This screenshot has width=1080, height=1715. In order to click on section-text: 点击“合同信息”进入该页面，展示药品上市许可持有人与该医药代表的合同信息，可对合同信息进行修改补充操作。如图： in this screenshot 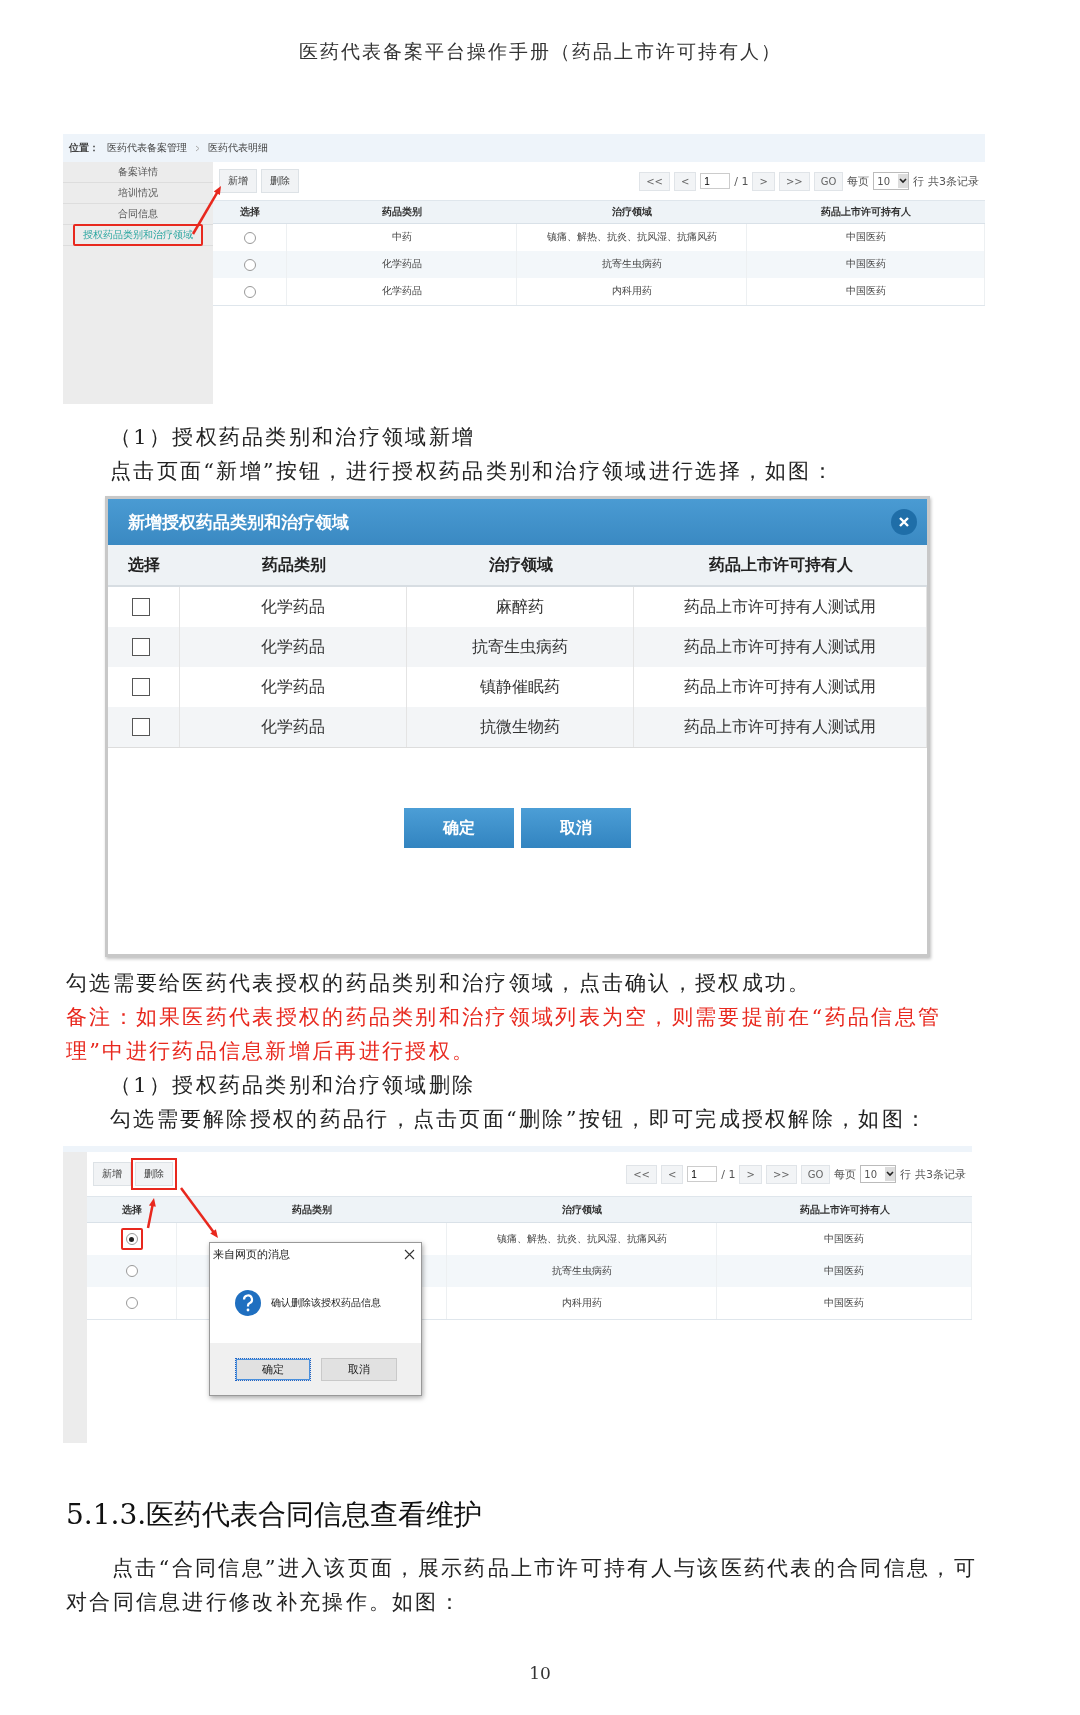, I will do `click(522, 1585)`.